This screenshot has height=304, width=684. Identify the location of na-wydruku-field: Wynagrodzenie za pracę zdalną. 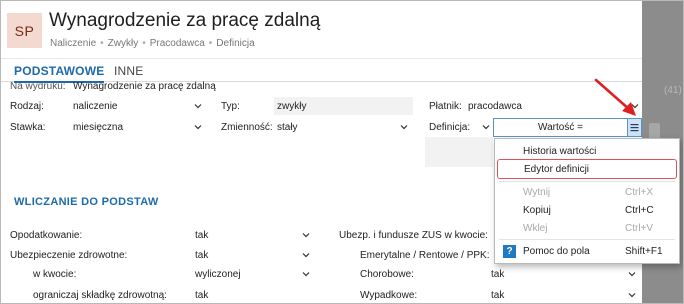
(144, 86).